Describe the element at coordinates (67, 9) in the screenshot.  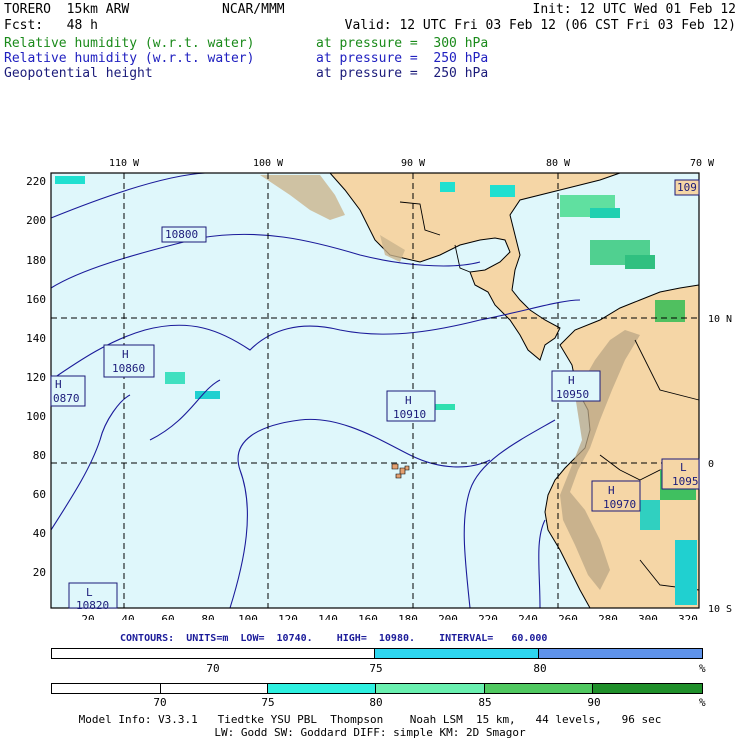
I see `model-title: TORERO 15km ARW` at that location.